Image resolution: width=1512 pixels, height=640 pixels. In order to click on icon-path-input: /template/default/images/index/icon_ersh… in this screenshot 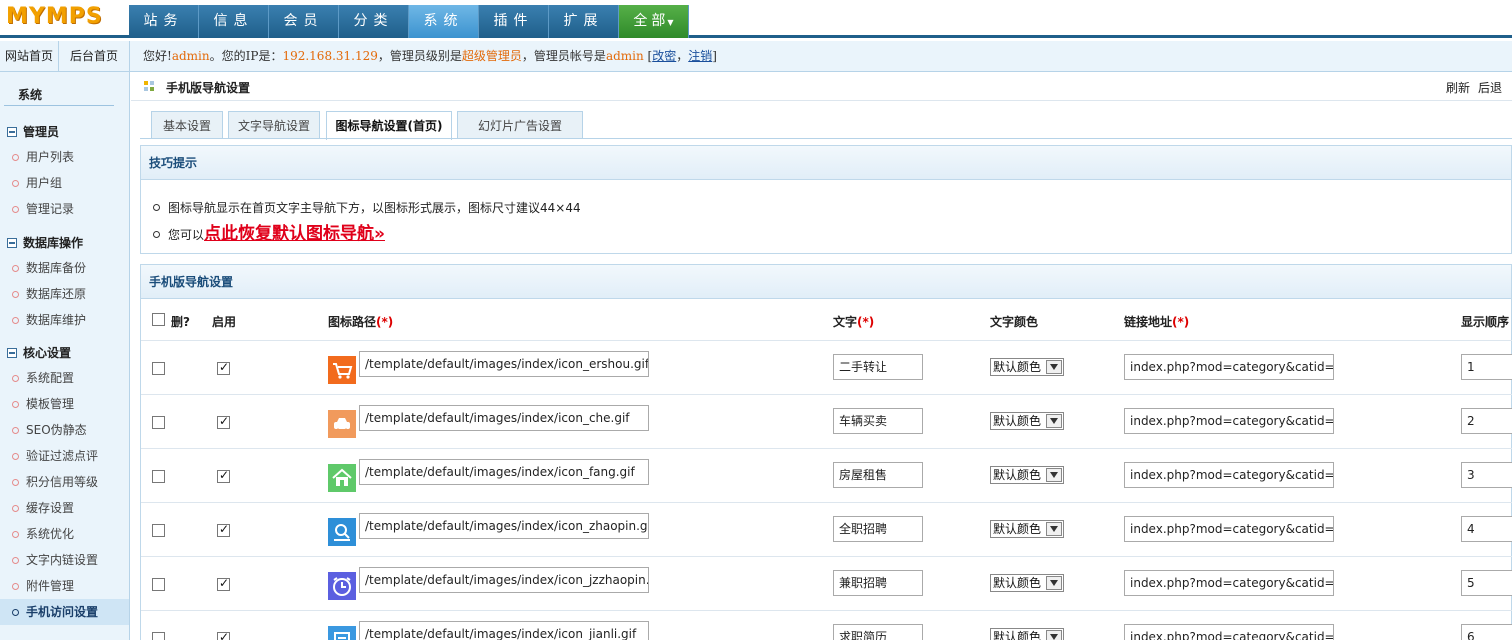, I will do `click(504, 364)`.